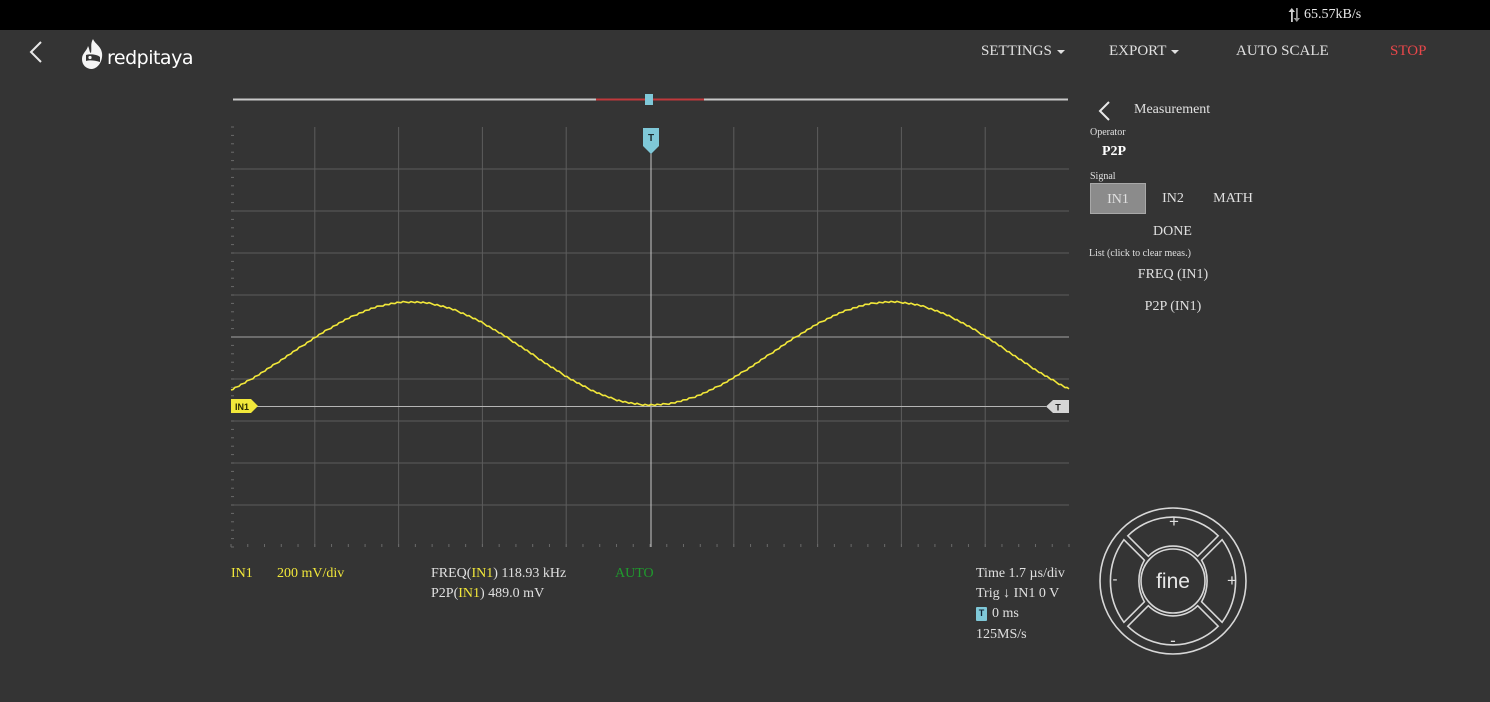 The height and width of the screenshot is (702, 1490). I want to click on signal-math-button: MATH, so click(1233, 198).